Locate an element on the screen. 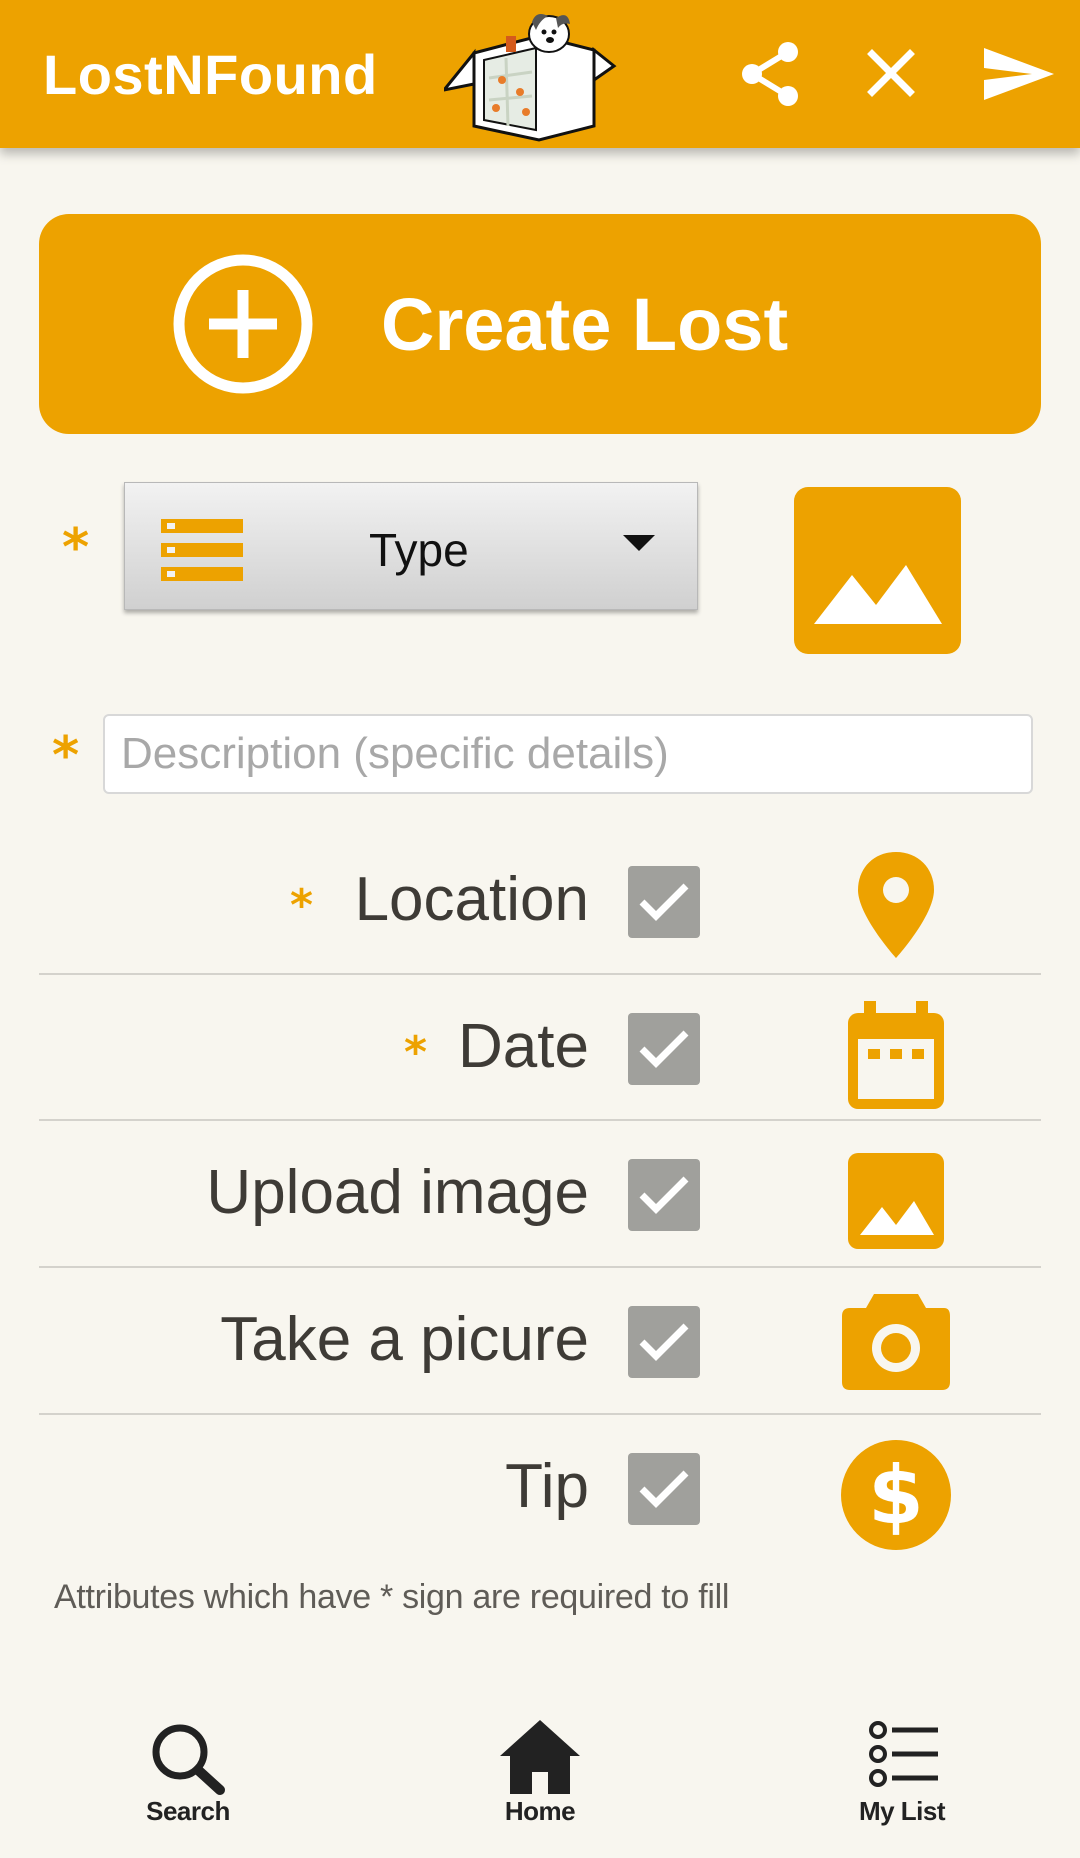  search-icon is located at coordinates (188, 1759).